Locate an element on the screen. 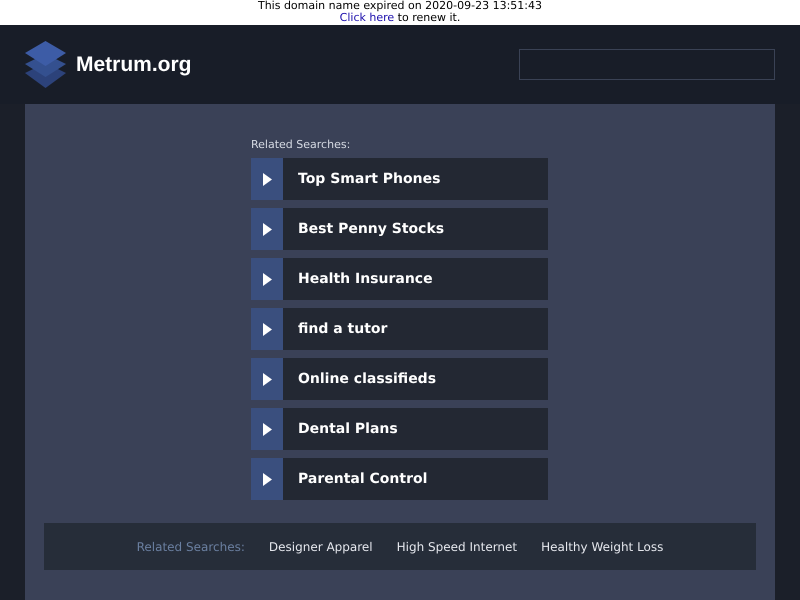  search-link: Online classifieds is located at coordinates (399, 379).